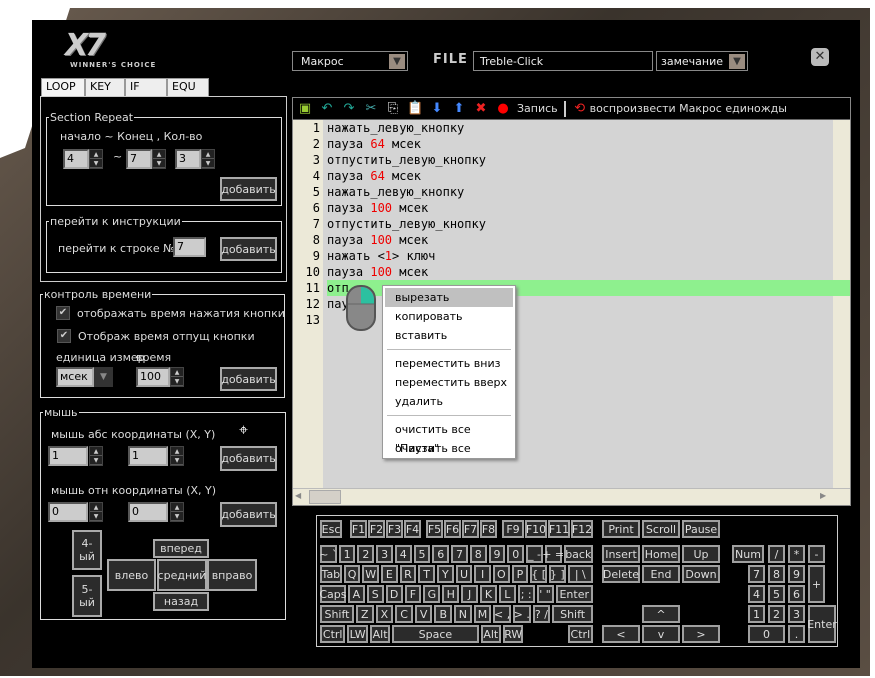 This screenshot has width=875, height=678. What do you see at coordinates (748, 554) in the screenshot?
I see `key: Num` at bounding box center [748, 554].